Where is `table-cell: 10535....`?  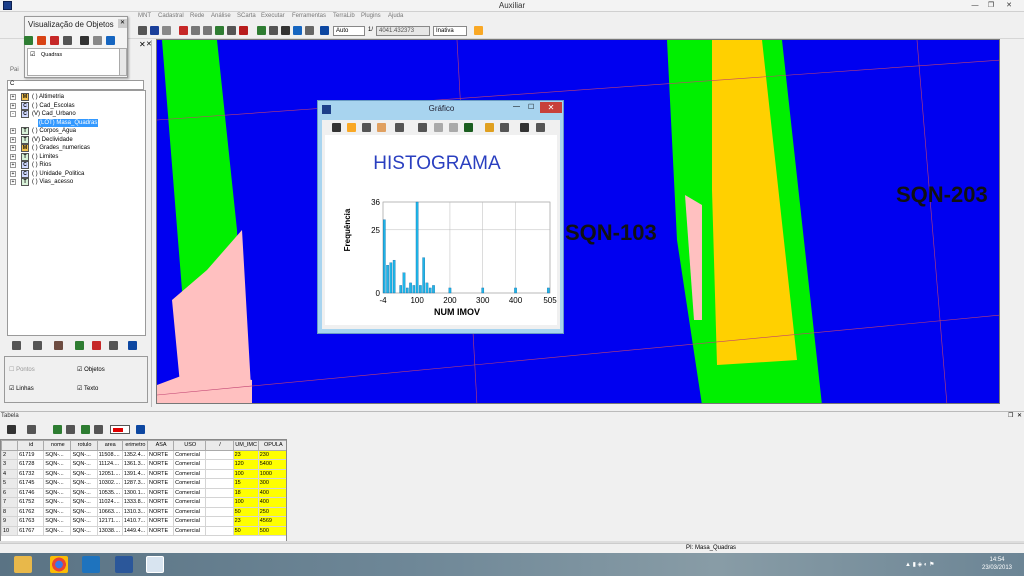
table-cell: 10535.... is located at coordinates (109, 492).